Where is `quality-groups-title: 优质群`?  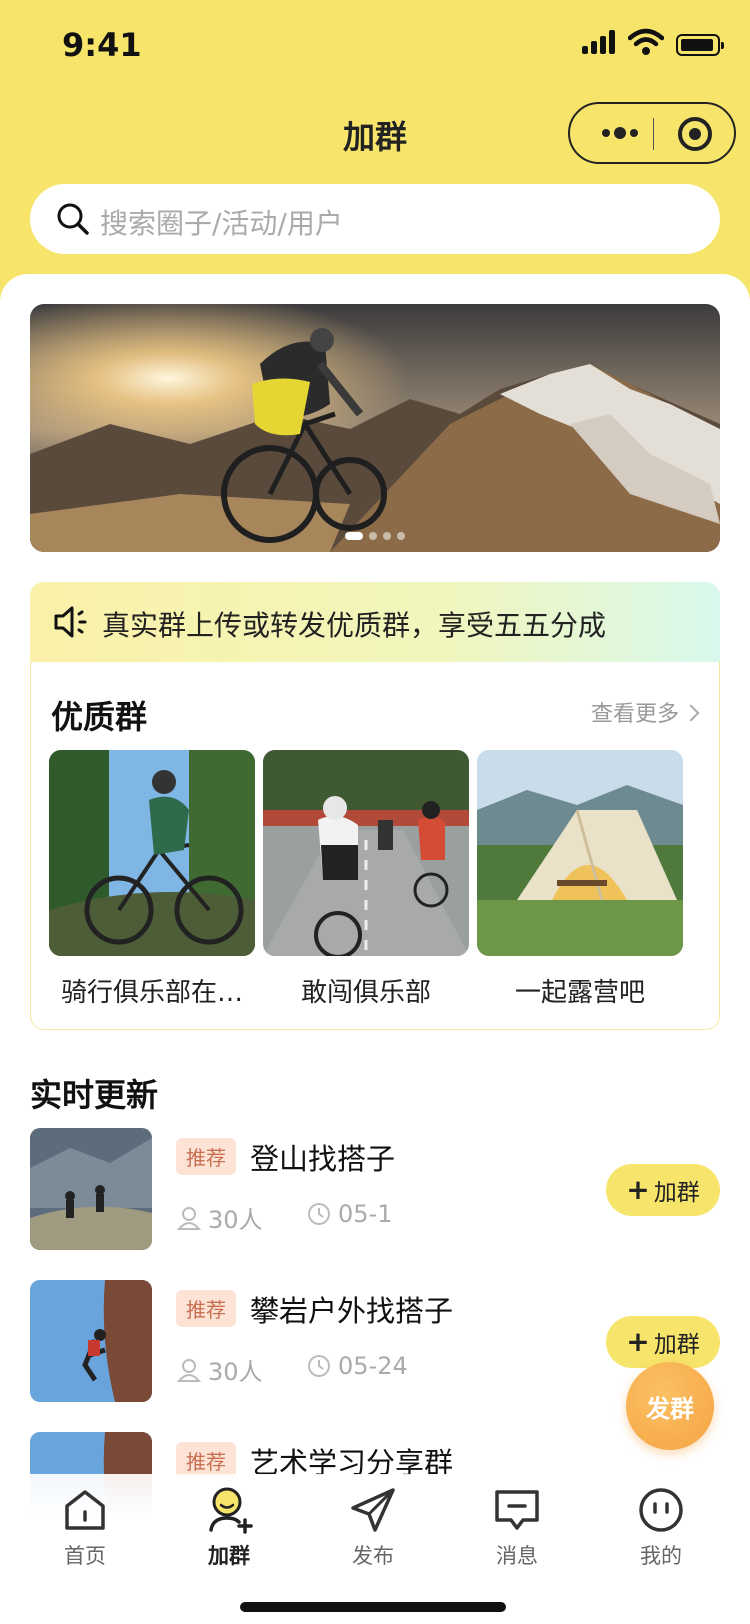
quality-groups-title: 优质群 is located at coordinates (99, 717).